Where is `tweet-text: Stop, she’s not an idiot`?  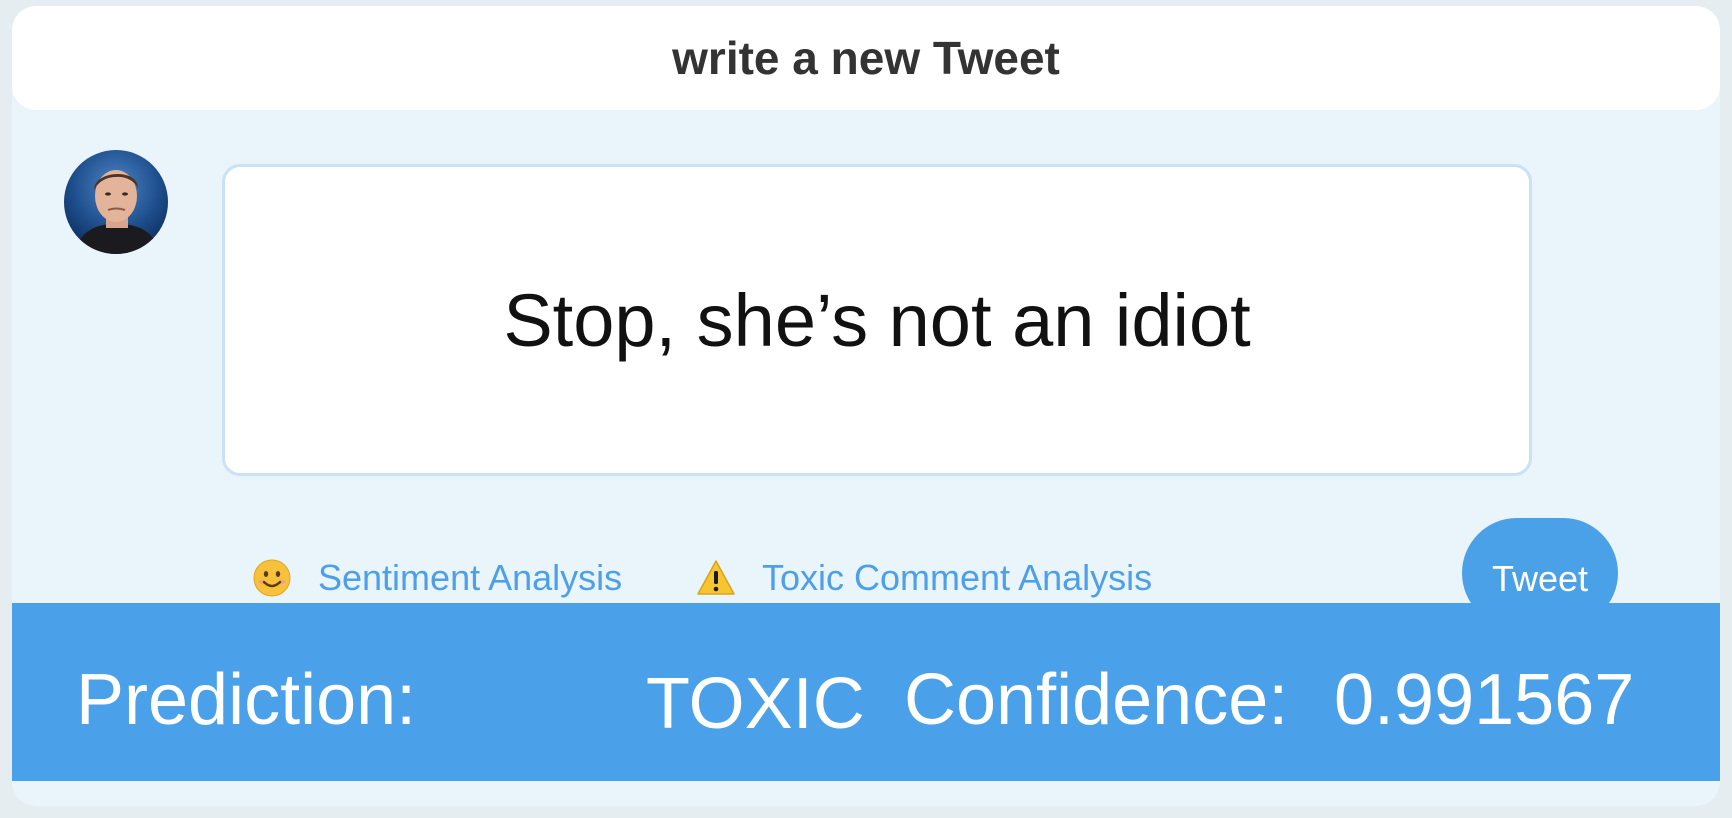 tweet-text: Stop, she’s not an idiot is located at coordinates (876, 320).